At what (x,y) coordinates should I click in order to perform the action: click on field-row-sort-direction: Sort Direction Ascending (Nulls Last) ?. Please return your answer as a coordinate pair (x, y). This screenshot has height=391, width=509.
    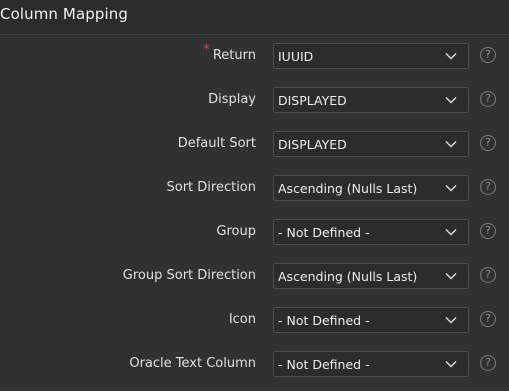
    Looking at the image, I should click on (254, 189).